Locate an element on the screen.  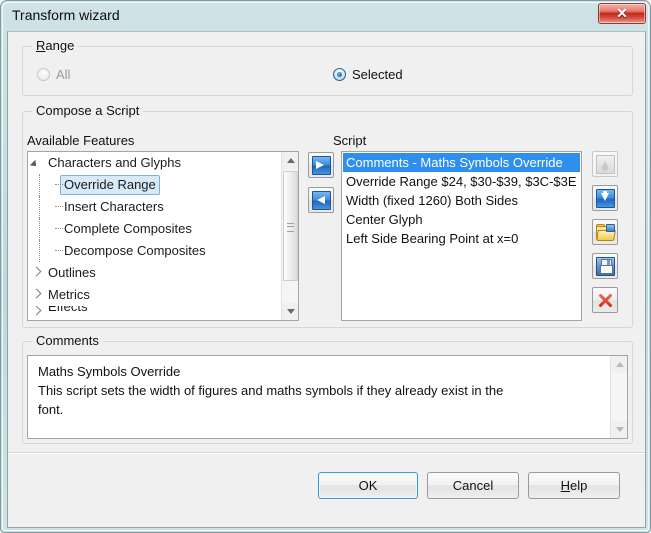
delete-script-button is located at coordinates (605, 300).